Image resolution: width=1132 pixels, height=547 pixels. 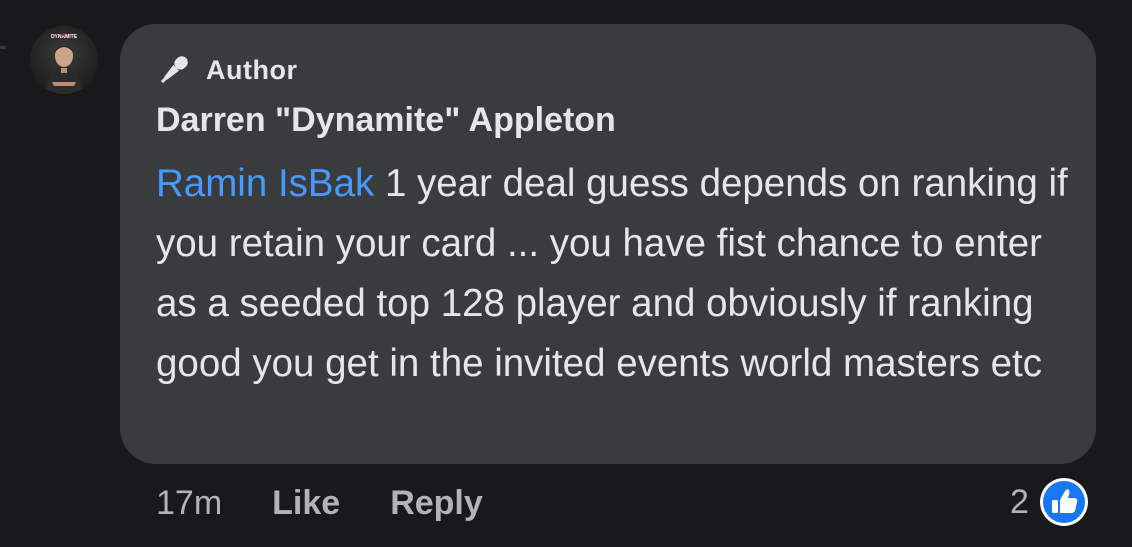 I want to click on avatar: DYNAMITE, so click(x=64, y=60).